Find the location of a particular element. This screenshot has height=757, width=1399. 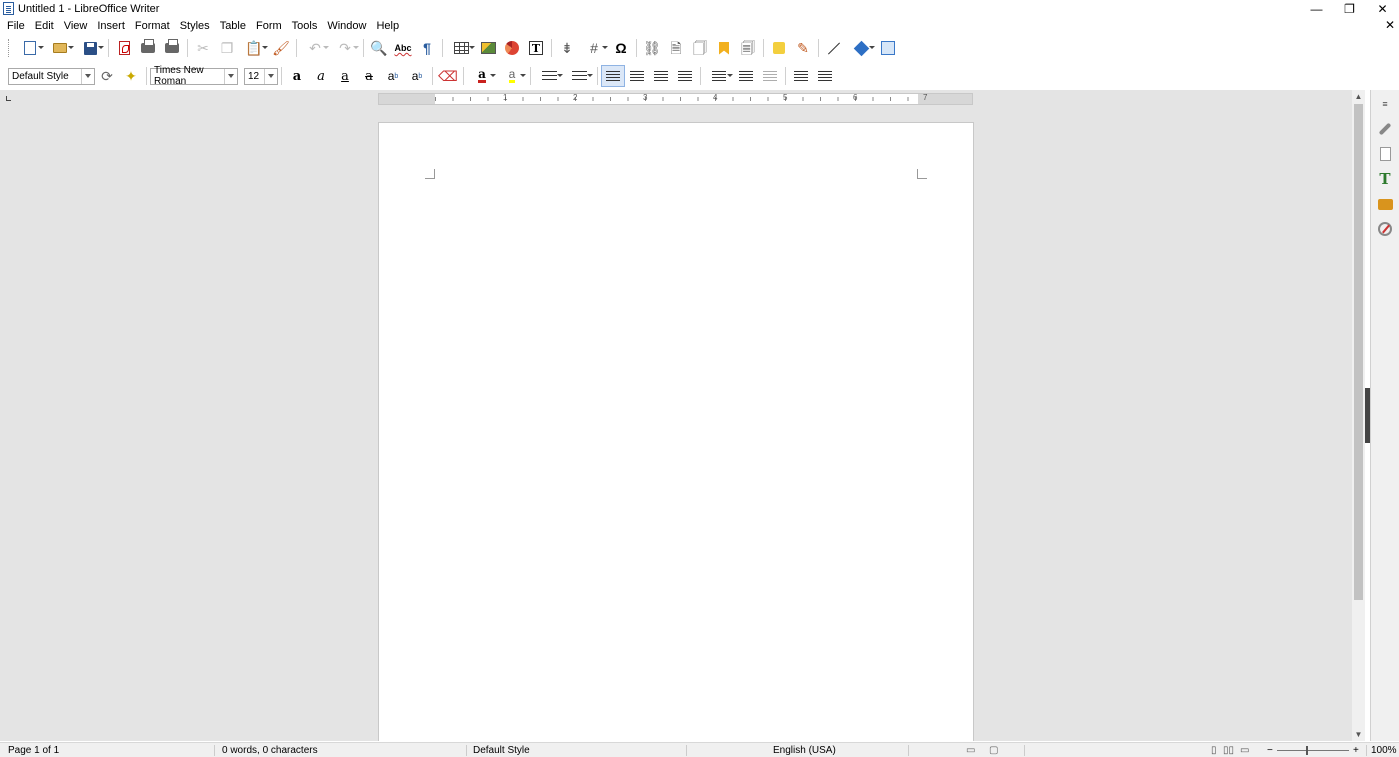

draw-functions-button is located at coordinates (888, 48).